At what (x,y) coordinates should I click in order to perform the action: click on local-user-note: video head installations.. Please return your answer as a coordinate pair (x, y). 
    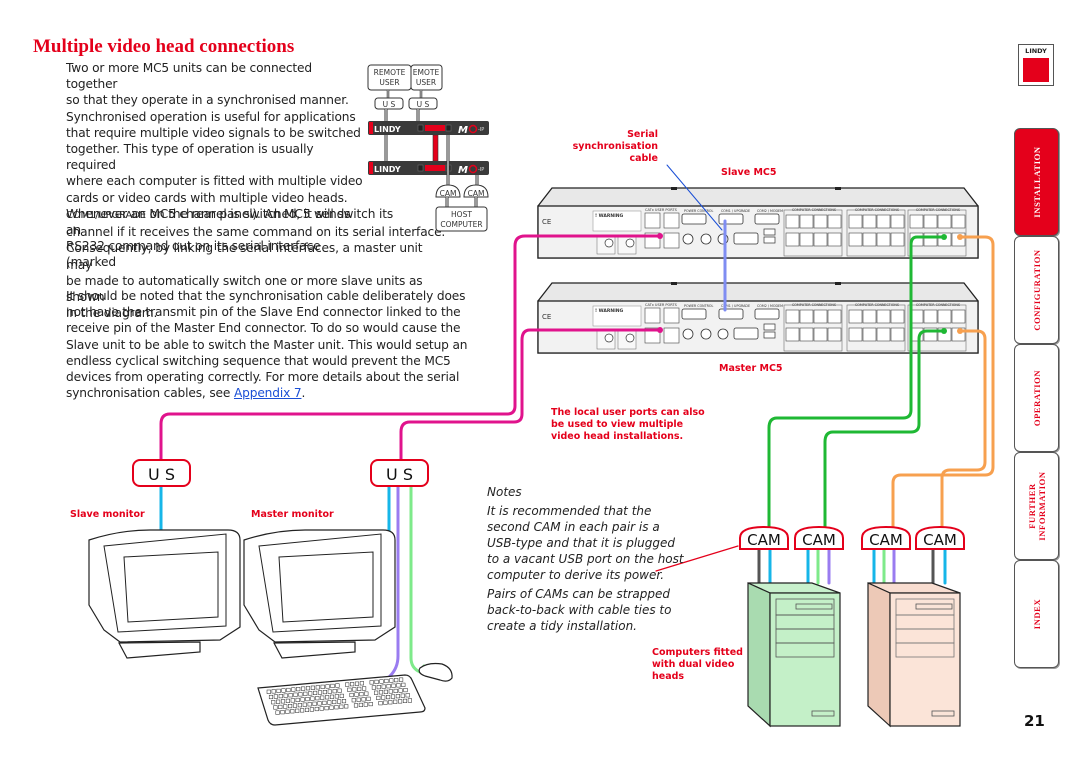
    Looking at the image, I should click on (617, 436).